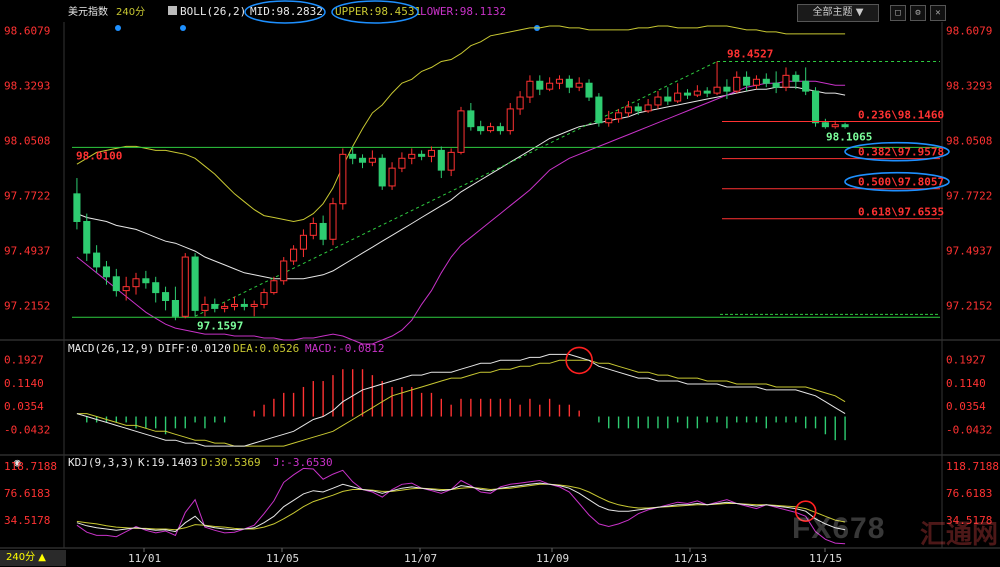 The image size is (1000, 567). Describe the element at coordinates (286, 11) in the screenshot. I see `mid-label: MID:98.2832` at that location.